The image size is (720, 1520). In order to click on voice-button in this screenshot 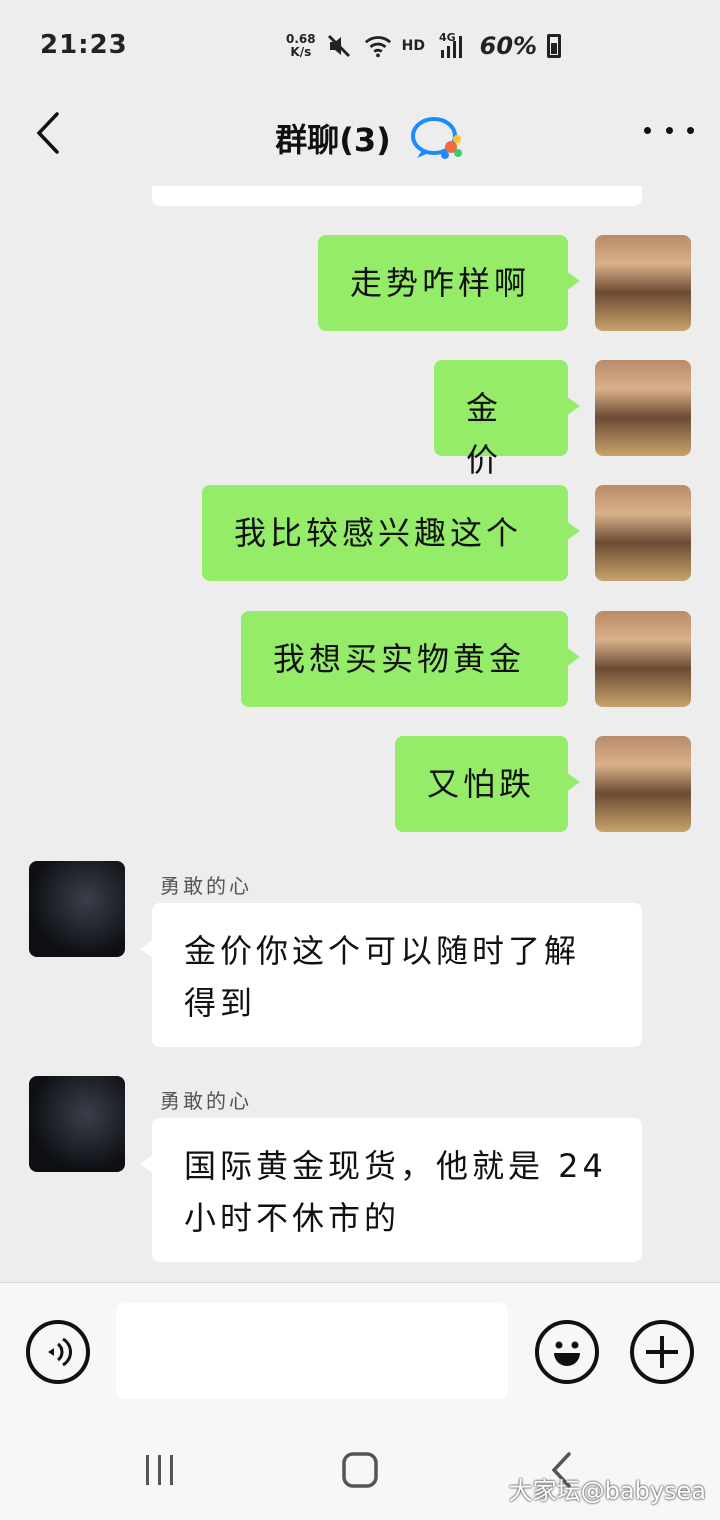, I will do `click(58, 1352)`.